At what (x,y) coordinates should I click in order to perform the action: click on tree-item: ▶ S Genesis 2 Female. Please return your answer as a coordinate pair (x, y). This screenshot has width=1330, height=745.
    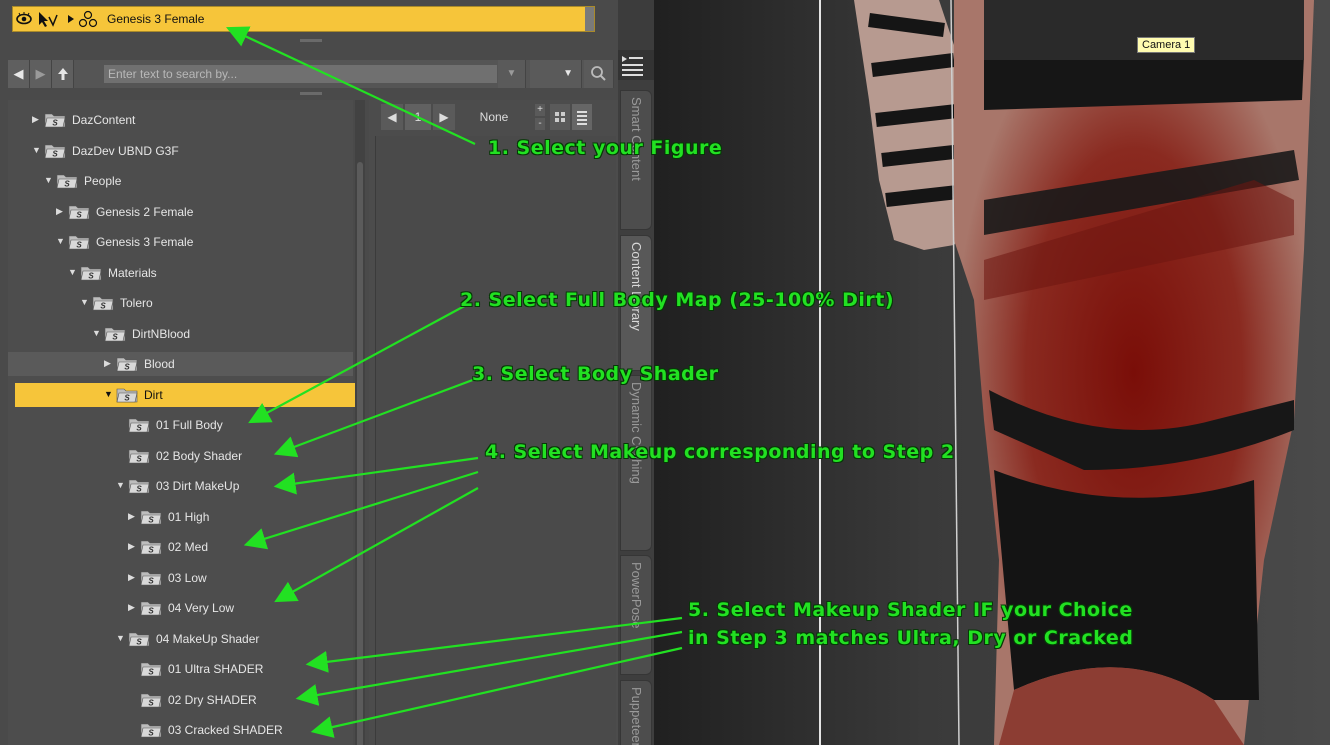
    Looking at the image, I should click on (180, 212).